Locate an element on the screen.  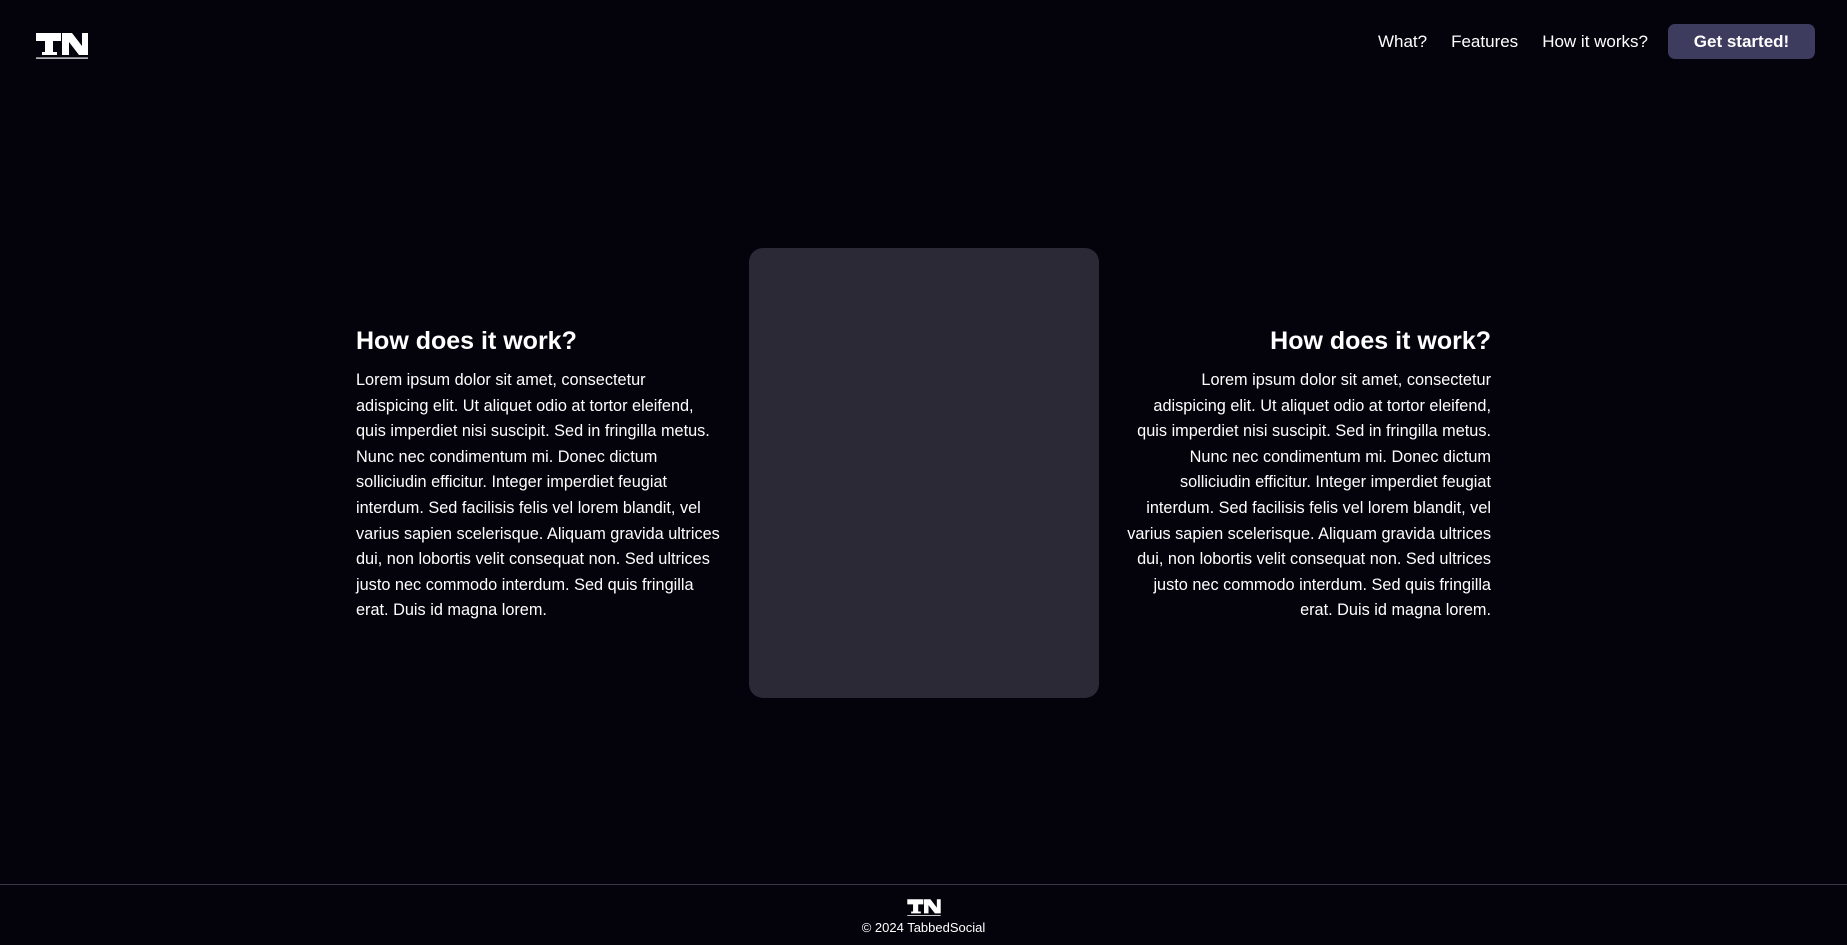
site-footer: © 2024 TabbedSocial is located at coordinates (923, 914).